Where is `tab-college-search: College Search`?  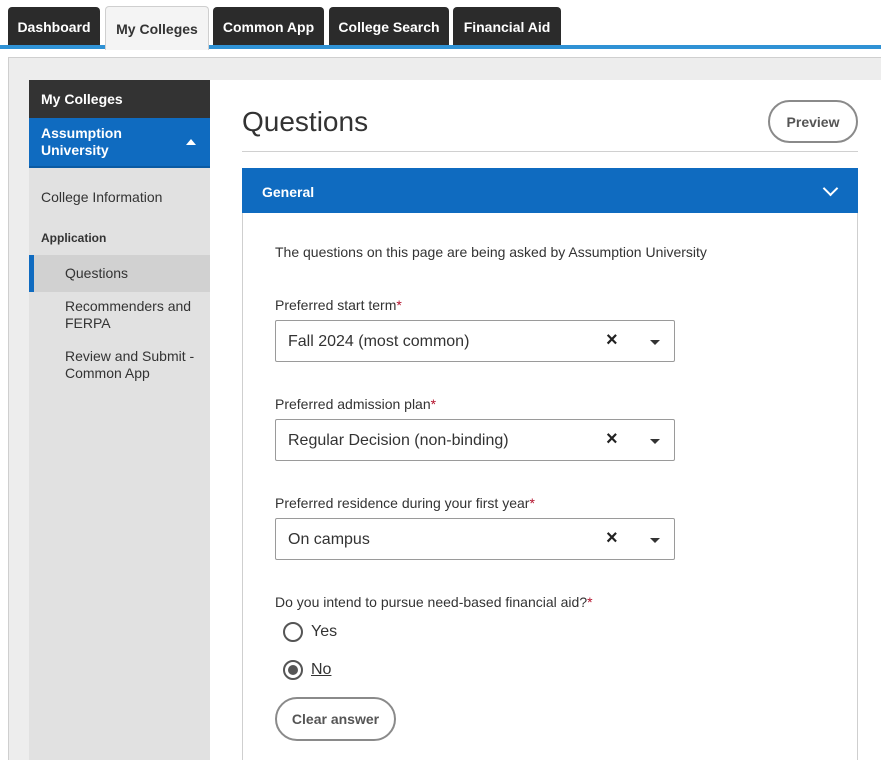 tab-college-search: College Search is located at coordinates (389, 26).